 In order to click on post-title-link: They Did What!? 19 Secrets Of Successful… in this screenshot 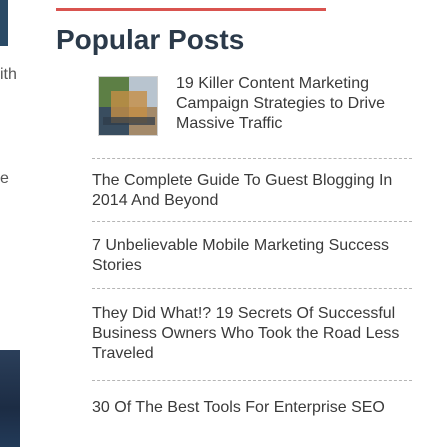, I will do `click(252, 334)`.